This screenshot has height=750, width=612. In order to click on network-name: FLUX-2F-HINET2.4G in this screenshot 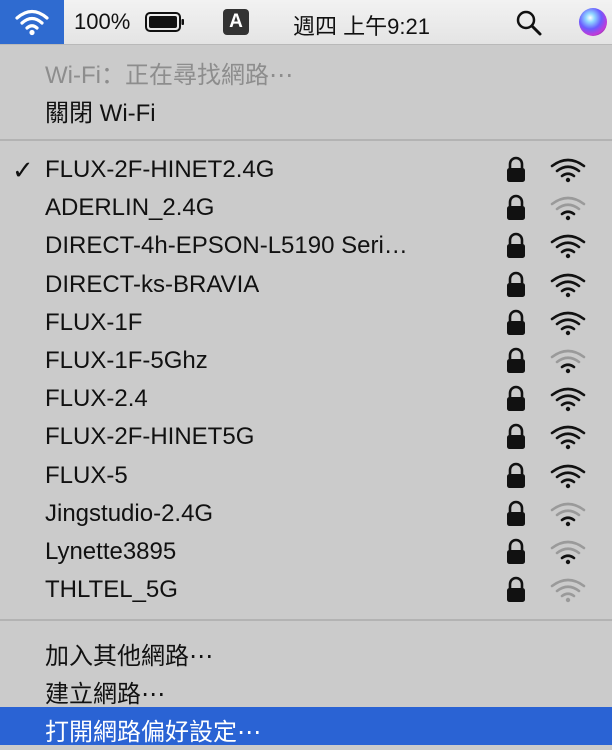, I will do `click(160, 169)`.